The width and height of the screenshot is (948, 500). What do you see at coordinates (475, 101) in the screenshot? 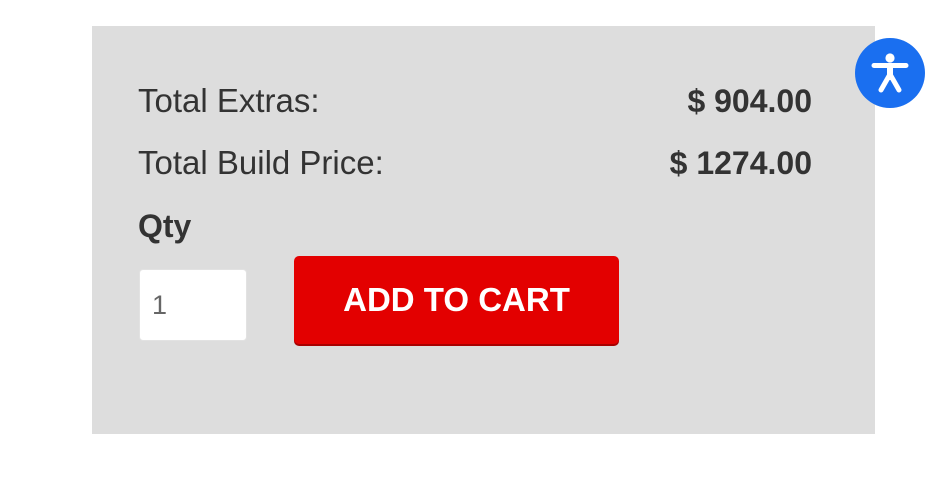
I see `total-extras-row: Total Extras: $ 904.00` at bounding box center [475, 101].